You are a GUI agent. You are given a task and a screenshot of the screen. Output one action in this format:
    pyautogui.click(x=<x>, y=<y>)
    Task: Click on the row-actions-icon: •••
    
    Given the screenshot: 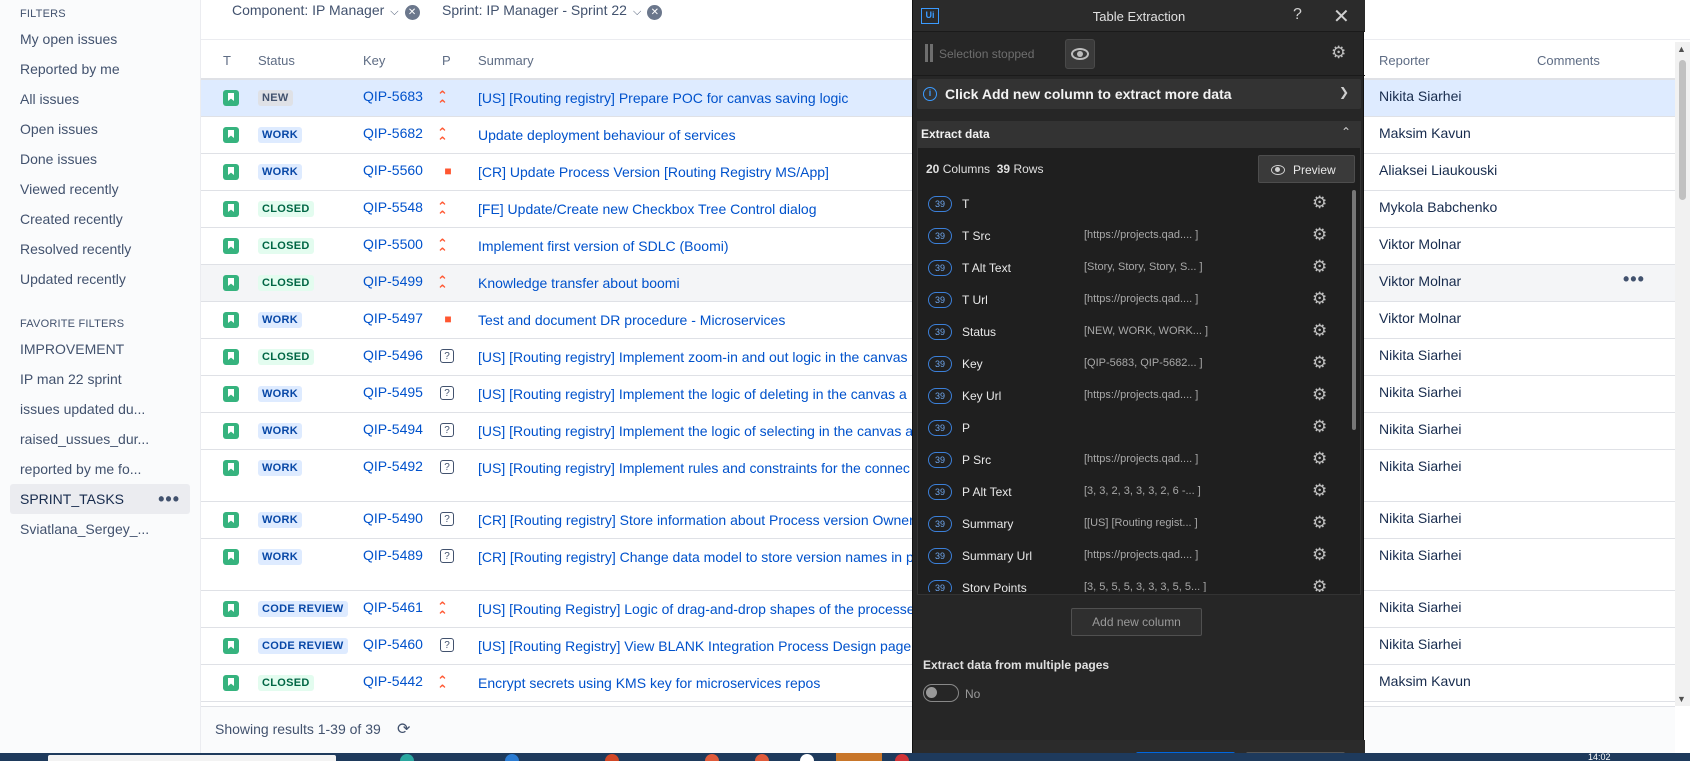 What is the action you would take?
    pyautogui.click(x=1634, y=279)
    